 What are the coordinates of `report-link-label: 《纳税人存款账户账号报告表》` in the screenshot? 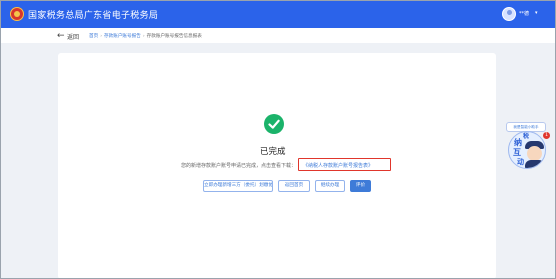 It's located at (338, 165).